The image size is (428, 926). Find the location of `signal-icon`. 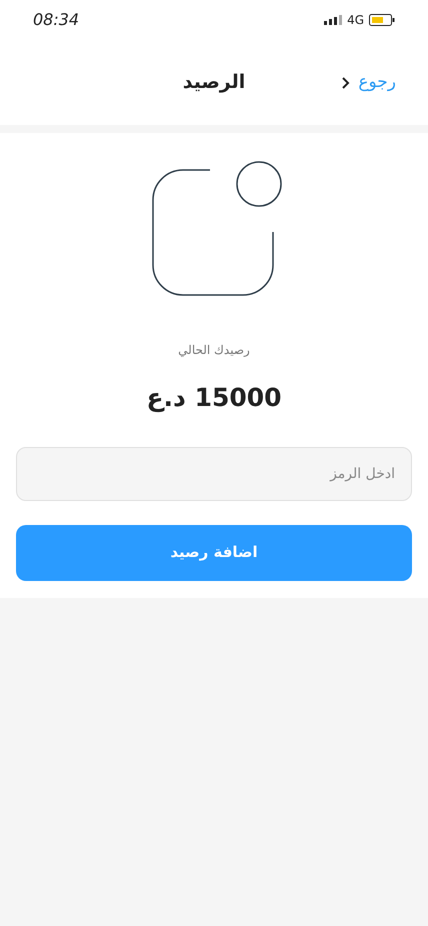

signal-icon is located at coordinates (333, 20).